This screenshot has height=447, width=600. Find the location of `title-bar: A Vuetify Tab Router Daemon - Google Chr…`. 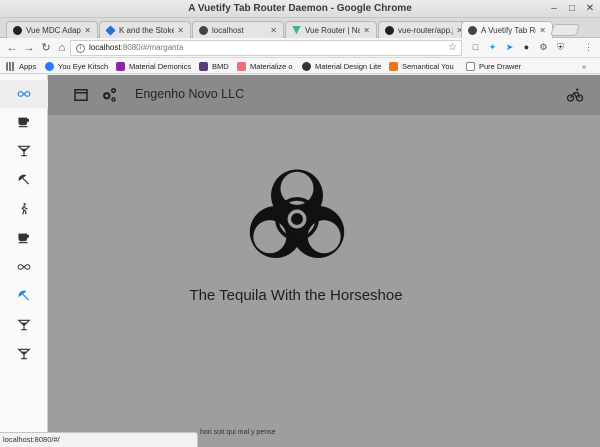

title-bar: A Vuetify Tab Router Daemon - Google Chr… is located at coordinates (300, 9).